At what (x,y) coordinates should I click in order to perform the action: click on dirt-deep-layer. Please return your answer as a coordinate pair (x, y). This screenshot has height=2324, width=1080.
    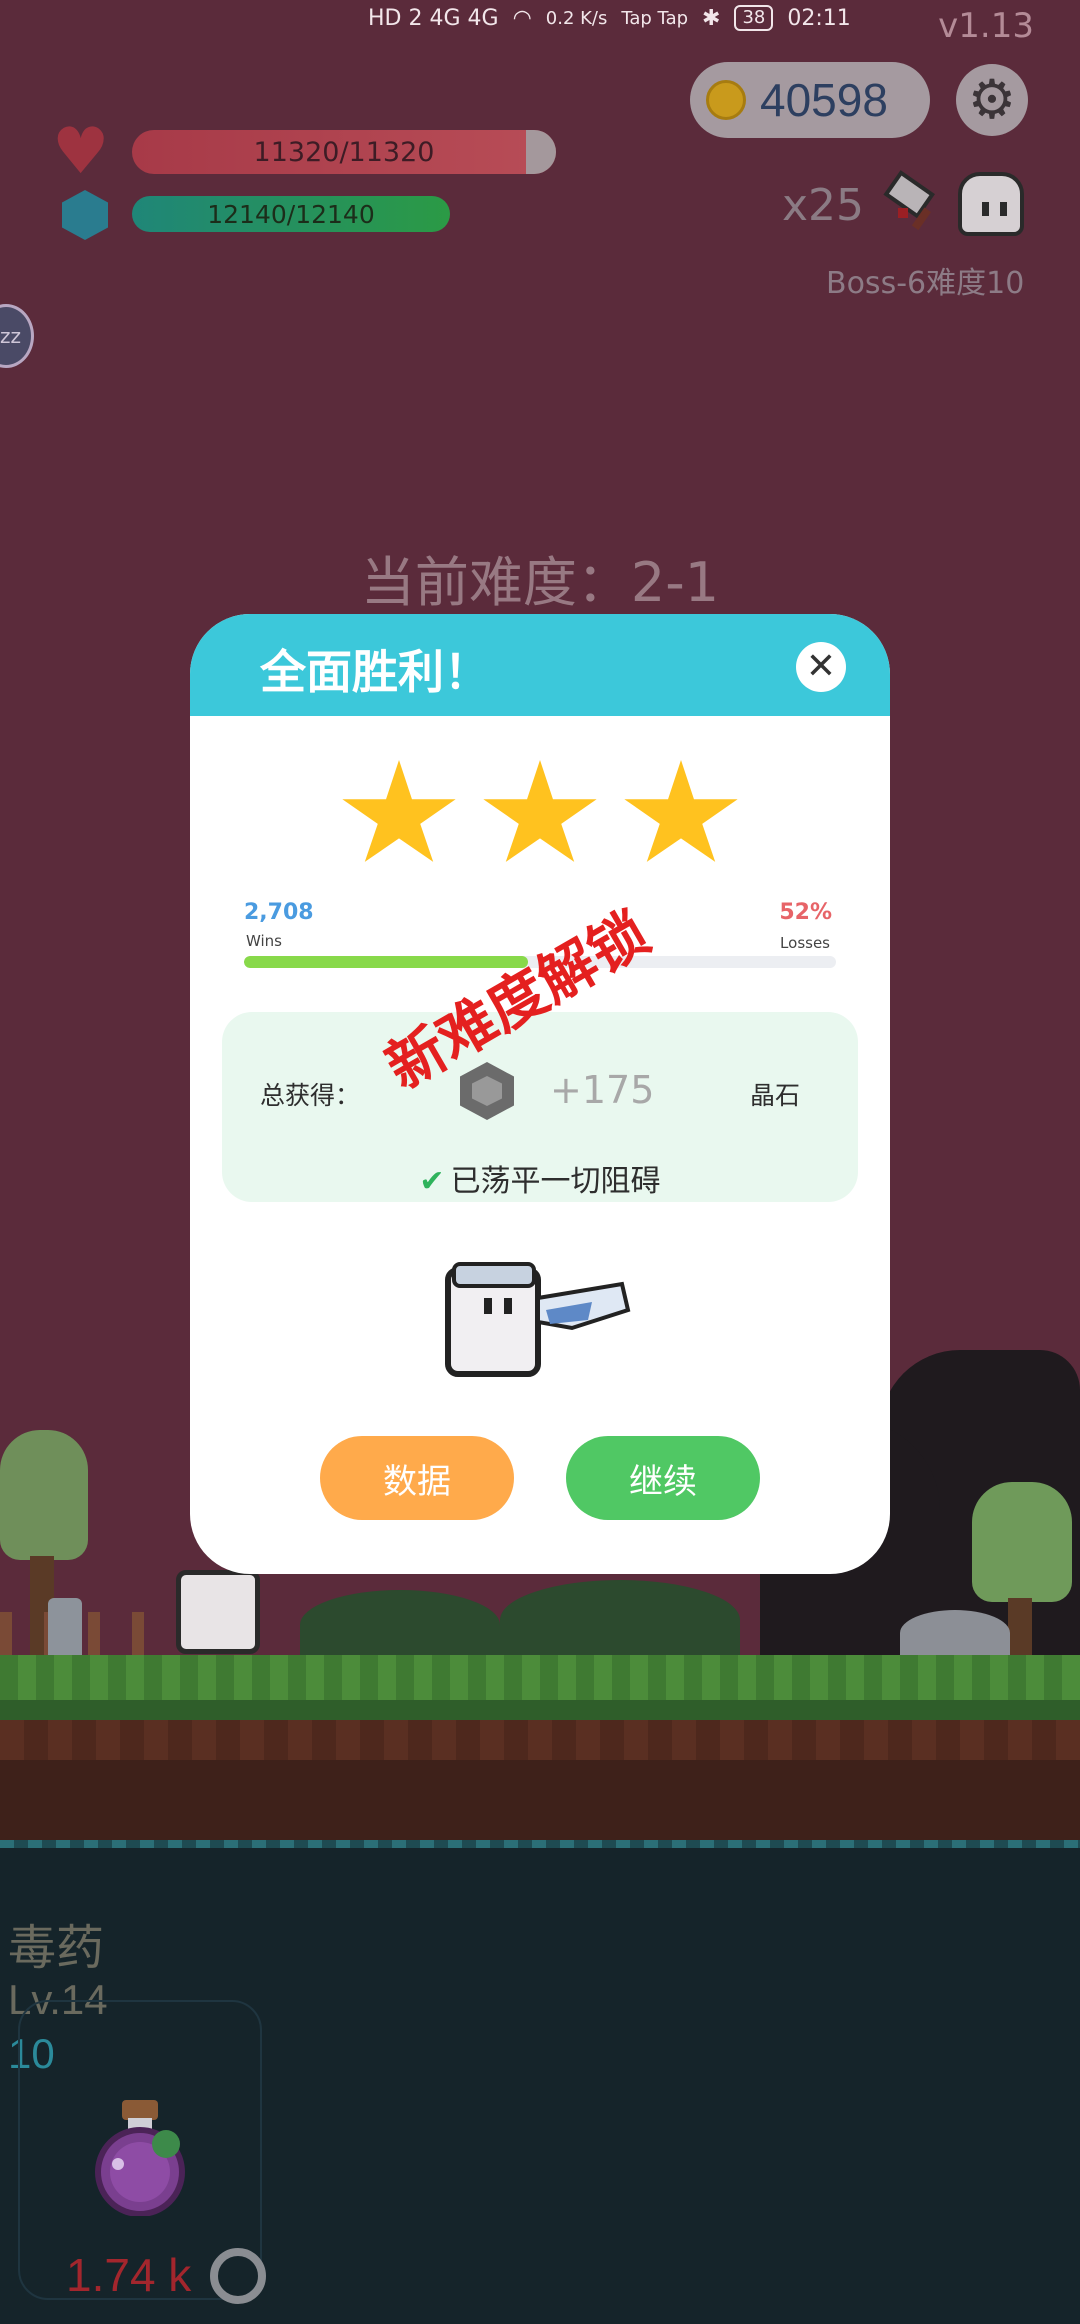
    Looking at the image, I should click on (540, 1800).